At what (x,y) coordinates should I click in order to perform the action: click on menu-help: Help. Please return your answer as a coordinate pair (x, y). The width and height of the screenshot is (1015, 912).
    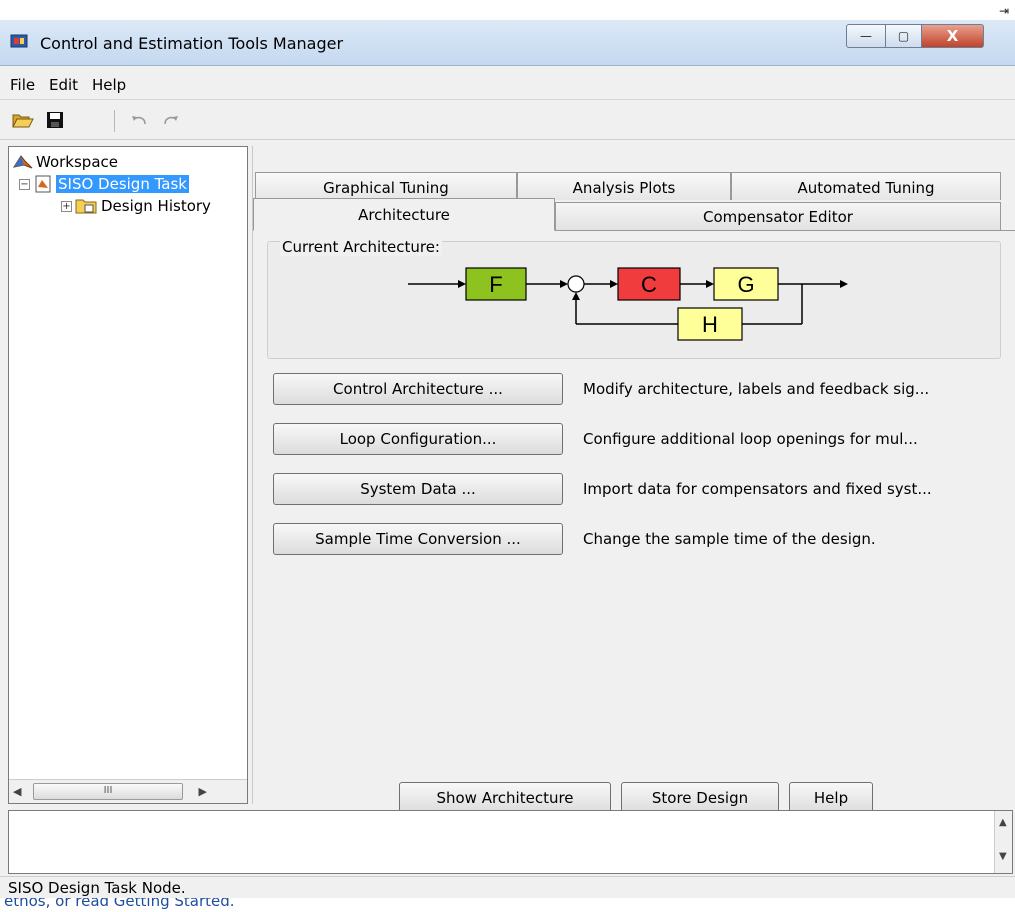
    Looking at the image, I should click on (109, 85).